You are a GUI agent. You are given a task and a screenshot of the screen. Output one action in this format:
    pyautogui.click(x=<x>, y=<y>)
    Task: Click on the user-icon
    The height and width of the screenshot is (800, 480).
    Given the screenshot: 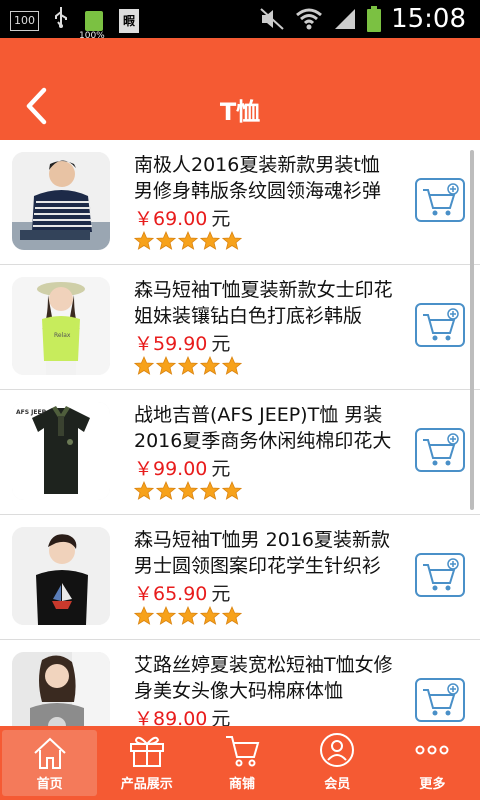 What is the action you would take?
    pyautogui.click(x=337, y=750)
    